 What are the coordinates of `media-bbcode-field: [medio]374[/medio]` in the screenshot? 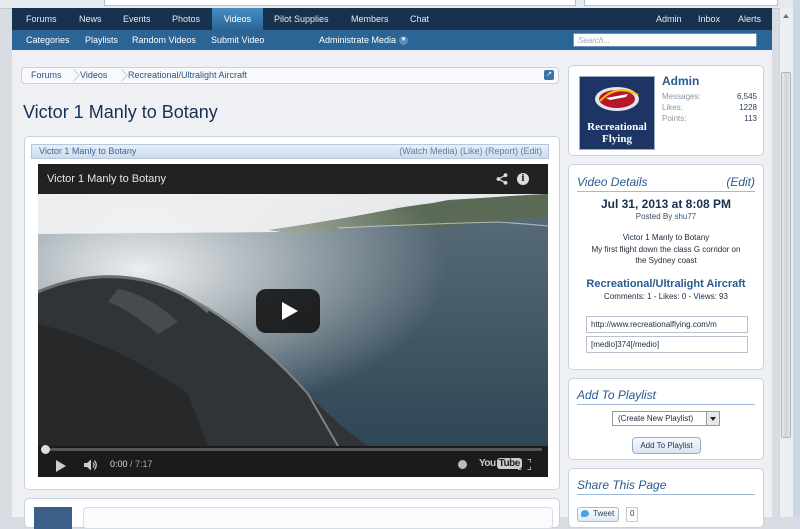 It's located at (667, 344).